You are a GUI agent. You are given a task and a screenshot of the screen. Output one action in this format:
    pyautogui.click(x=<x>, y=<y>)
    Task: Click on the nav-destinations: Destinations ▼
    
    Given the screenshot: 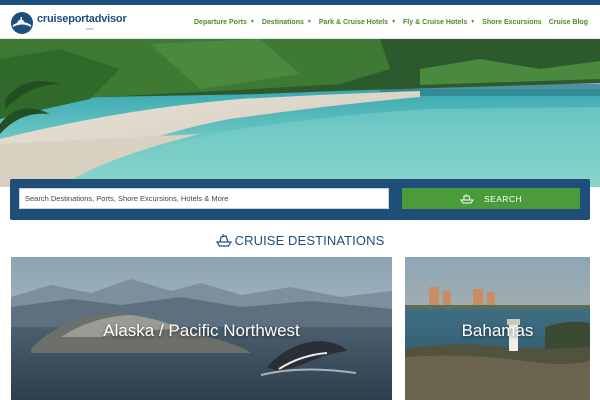 What is the action you would take?
    pyautogui.click(x=287, y=22)
    